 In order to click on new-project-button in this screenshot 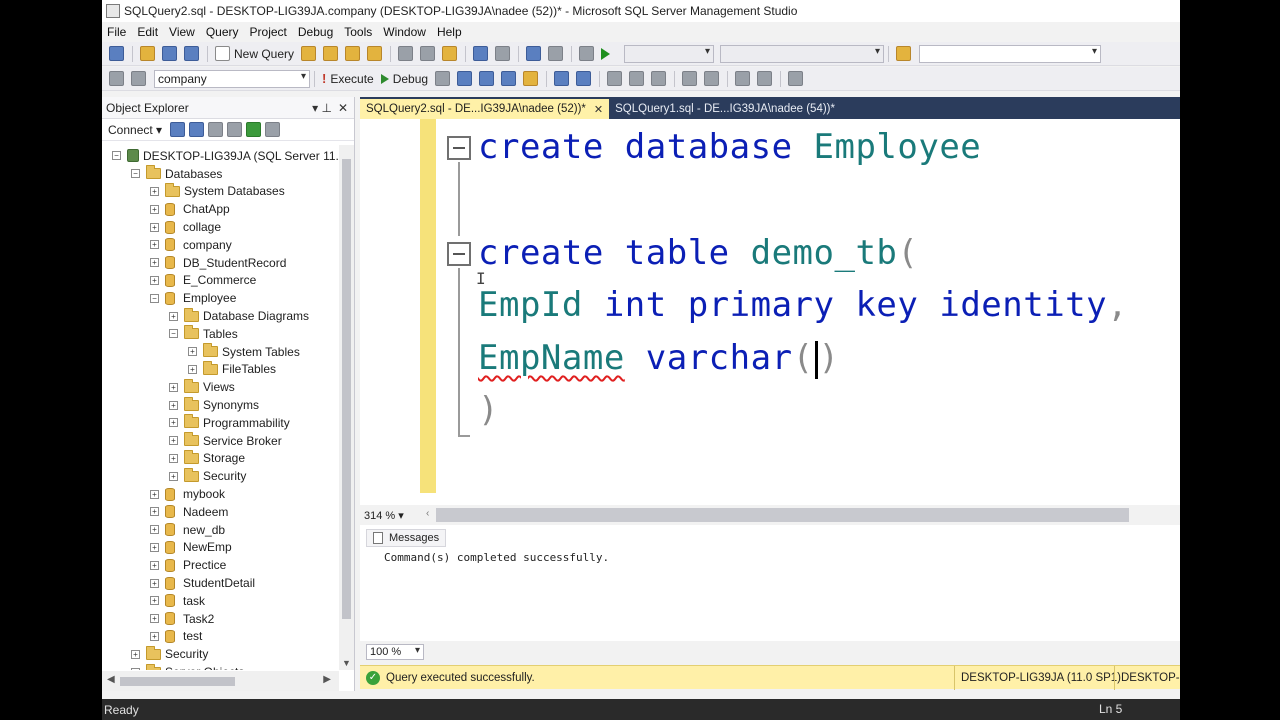, I will do `click(116, 54)`.